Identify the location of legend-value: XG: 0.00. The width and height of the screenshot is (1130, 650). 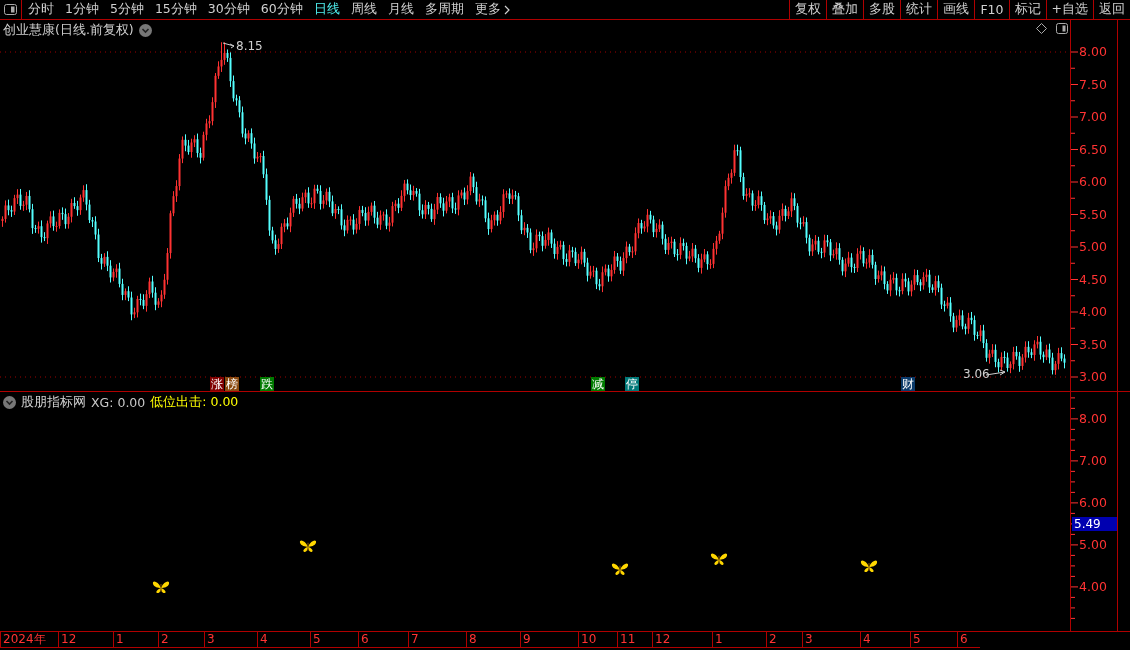
(118, 402).